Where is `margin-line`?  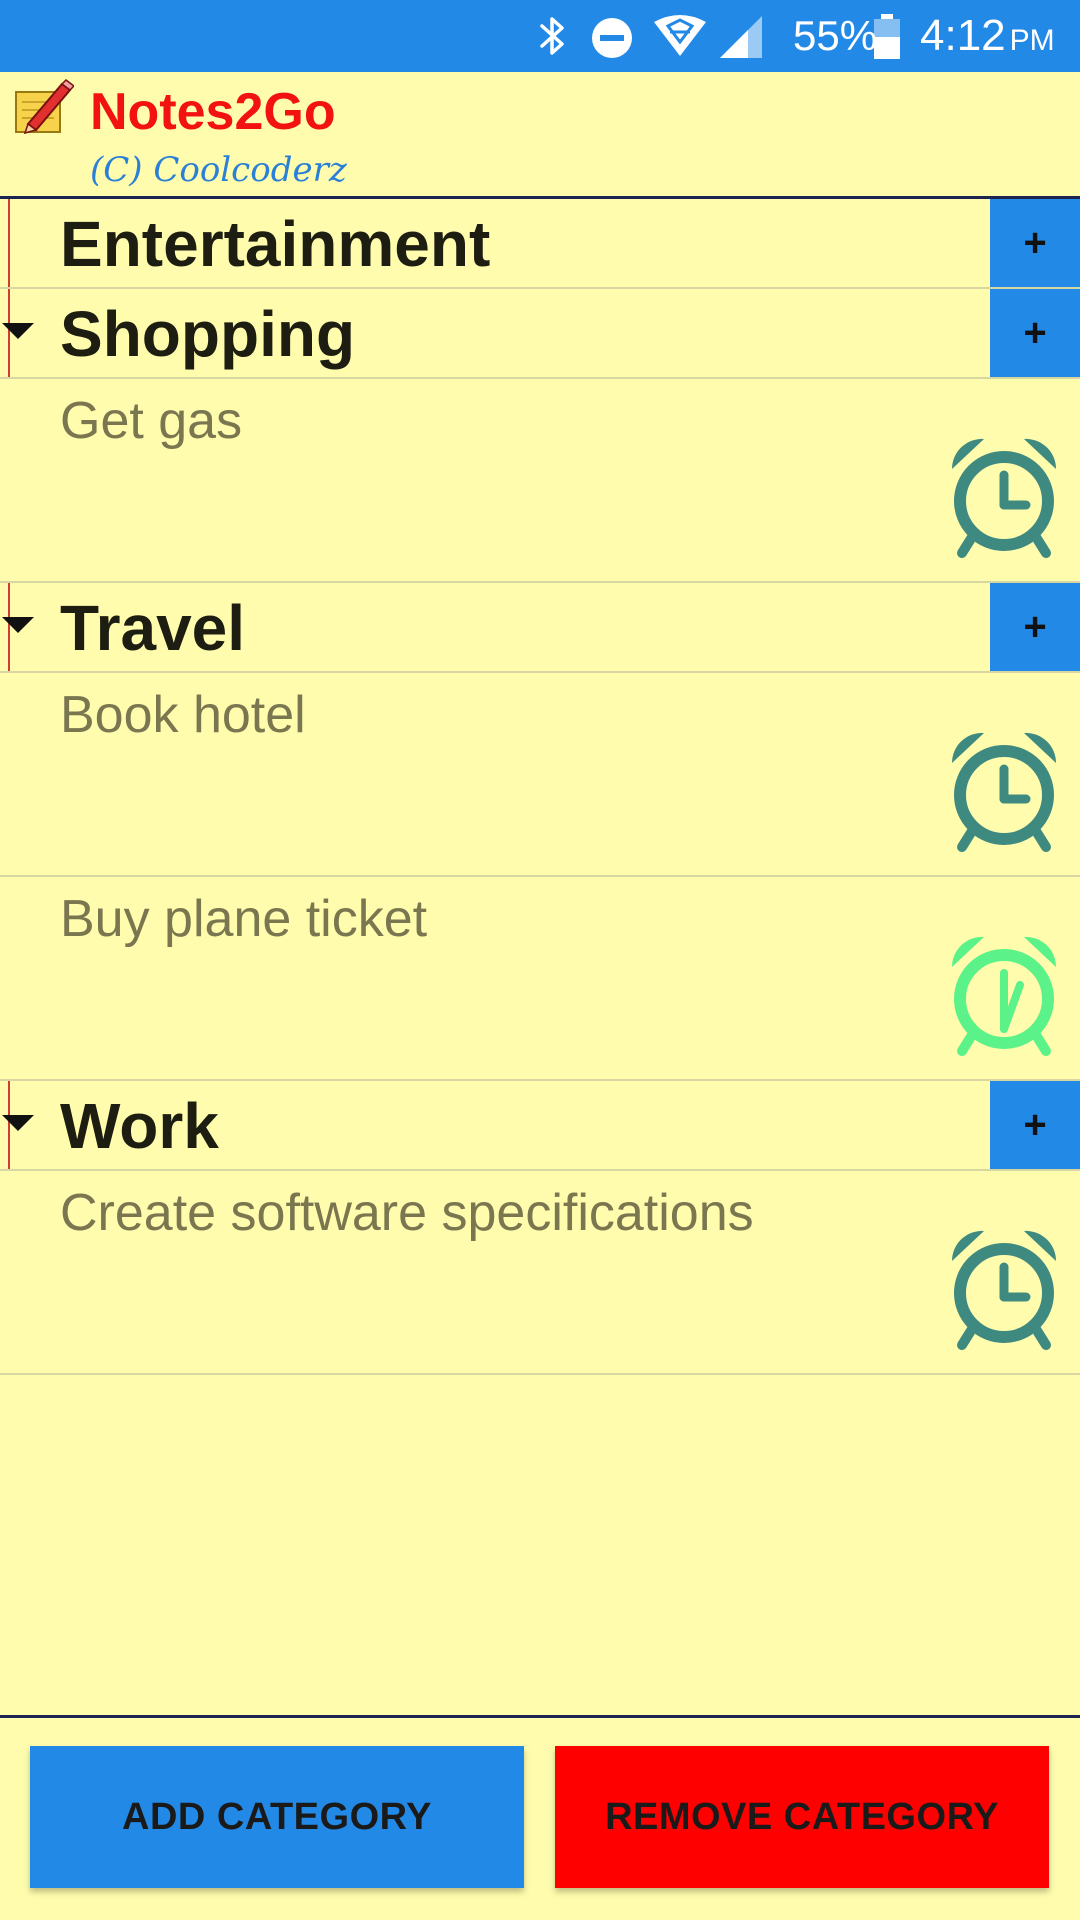 margin-line is located at coordinates (9, 243).